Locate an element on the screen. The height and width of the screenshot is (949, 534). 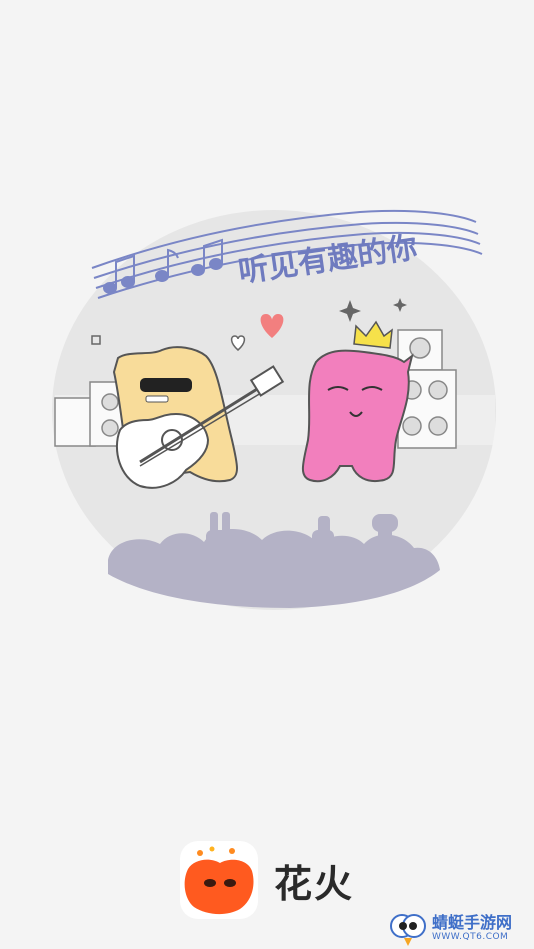
watermark: 蜻蜓手游网 WWW.QT6.COM is located at coordinates (461, 927).